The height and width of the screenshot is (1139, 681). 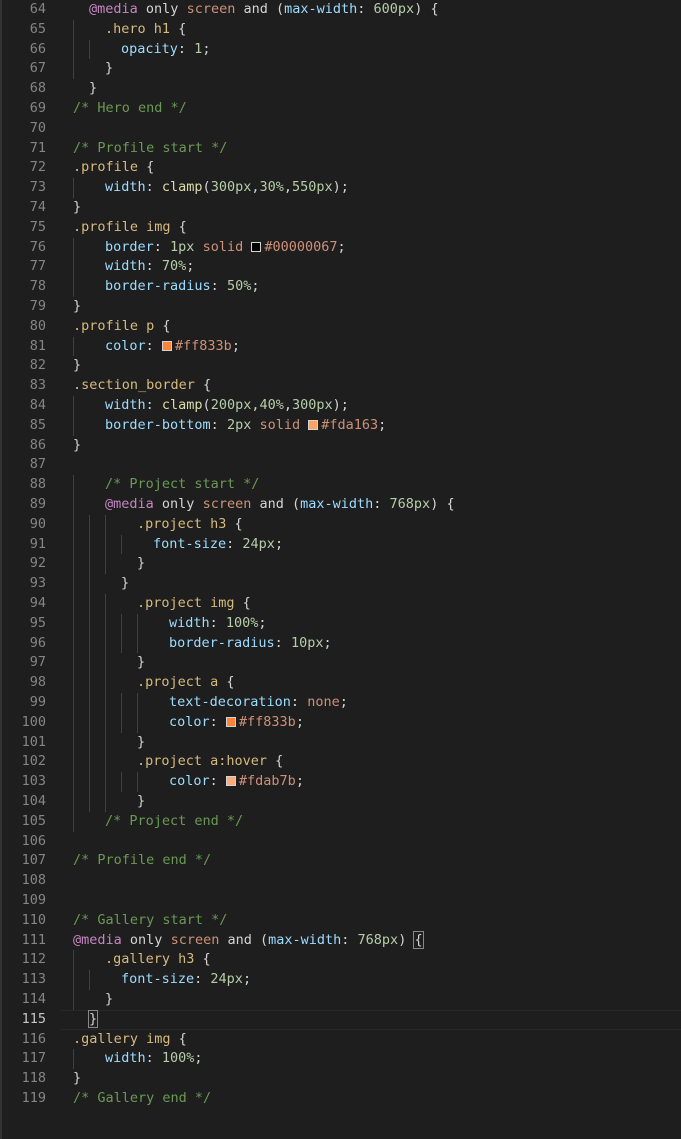 What do you see at coordinates (377, 149) in the screenshot?
I see `code-line: /* Profile start */` at bounding box center [377, 149].